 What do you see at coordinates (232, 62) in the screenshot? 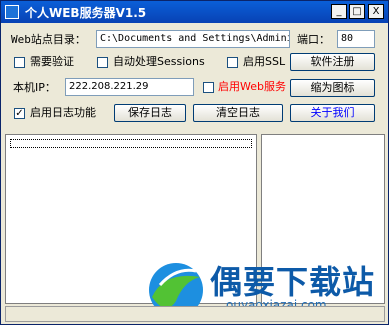
I see `ssl-checkbox` at bounding box center [232, 62].